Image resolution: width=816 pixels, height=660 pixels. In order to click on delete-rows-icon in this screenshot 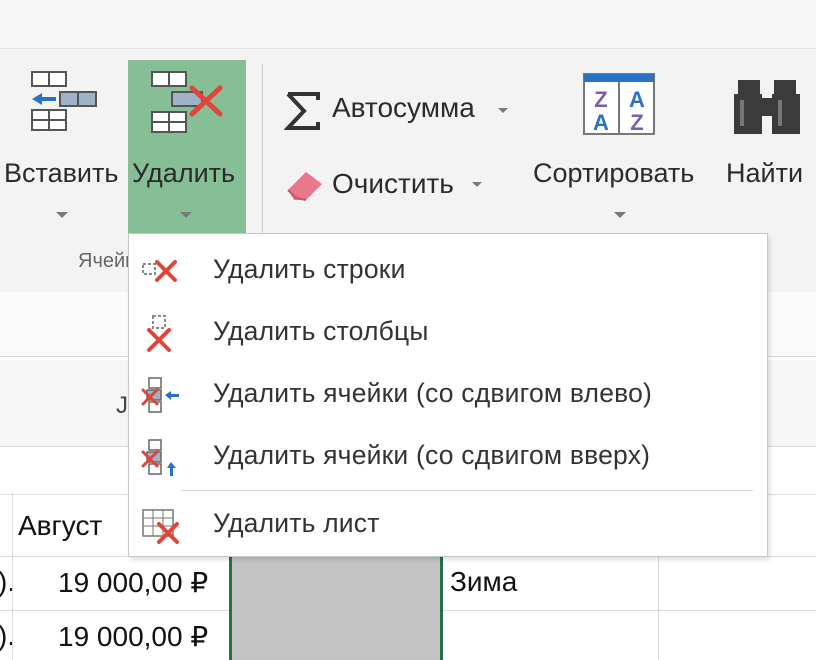, I will do `click(159, 271)`.